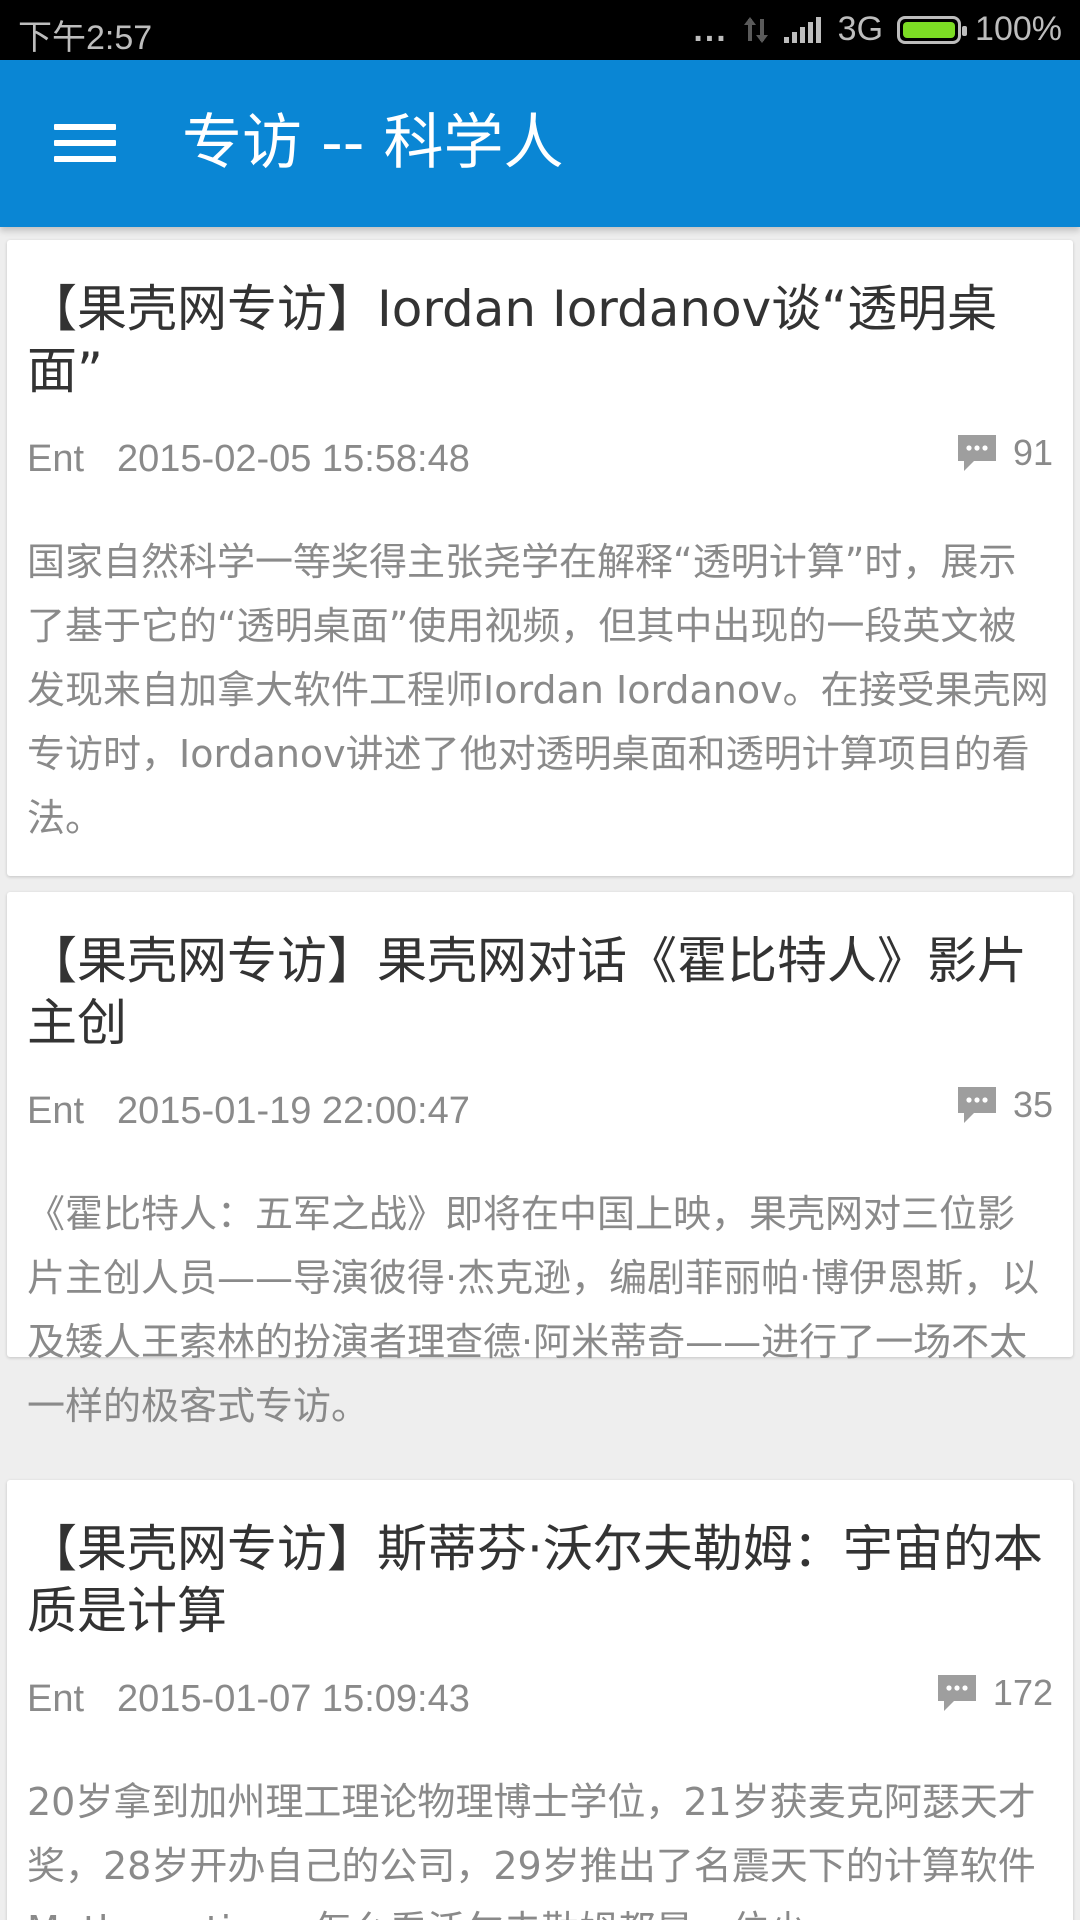  Describe the element at coordinates (1032, 1104) in the screenshot. I see `comment-count: 35` at that location.